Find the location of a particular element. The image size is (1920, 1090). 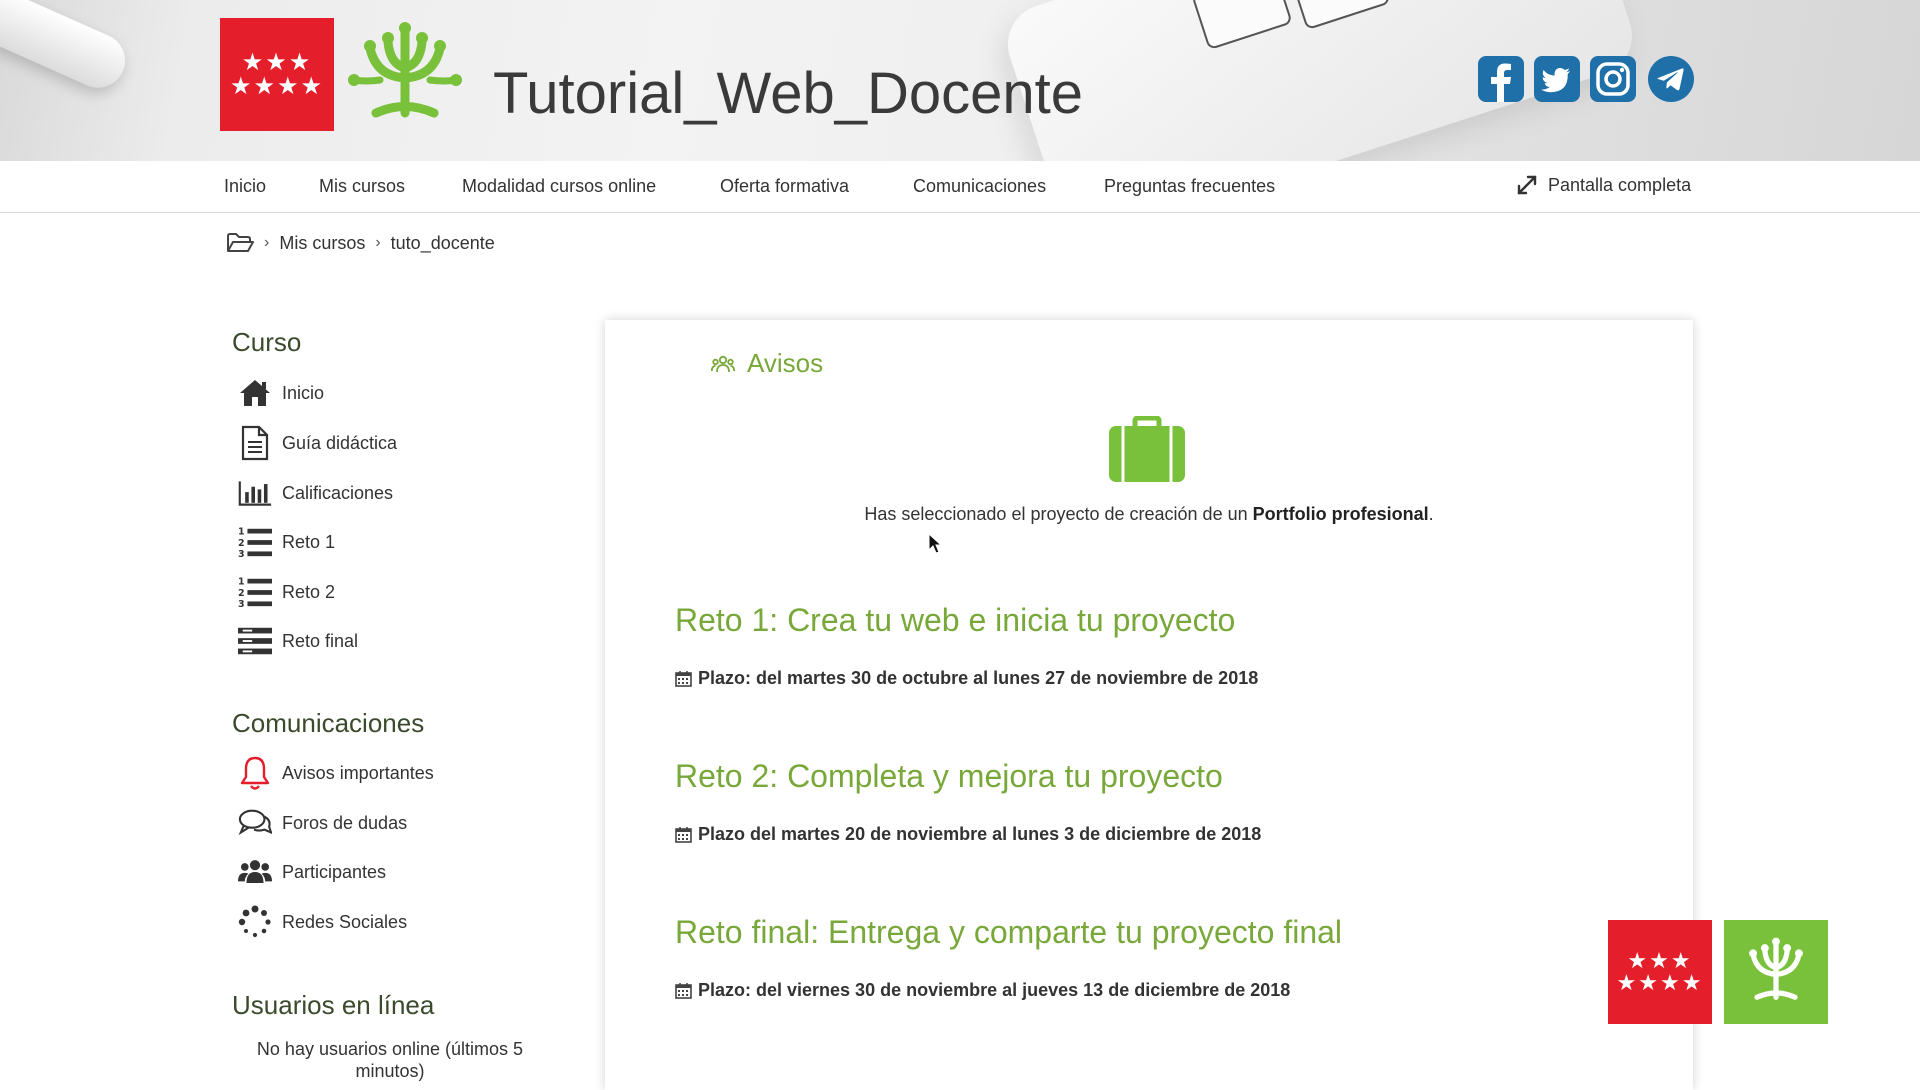

nav-item-mis-cursos: Mis cursos is located at coordinates (362, 186).